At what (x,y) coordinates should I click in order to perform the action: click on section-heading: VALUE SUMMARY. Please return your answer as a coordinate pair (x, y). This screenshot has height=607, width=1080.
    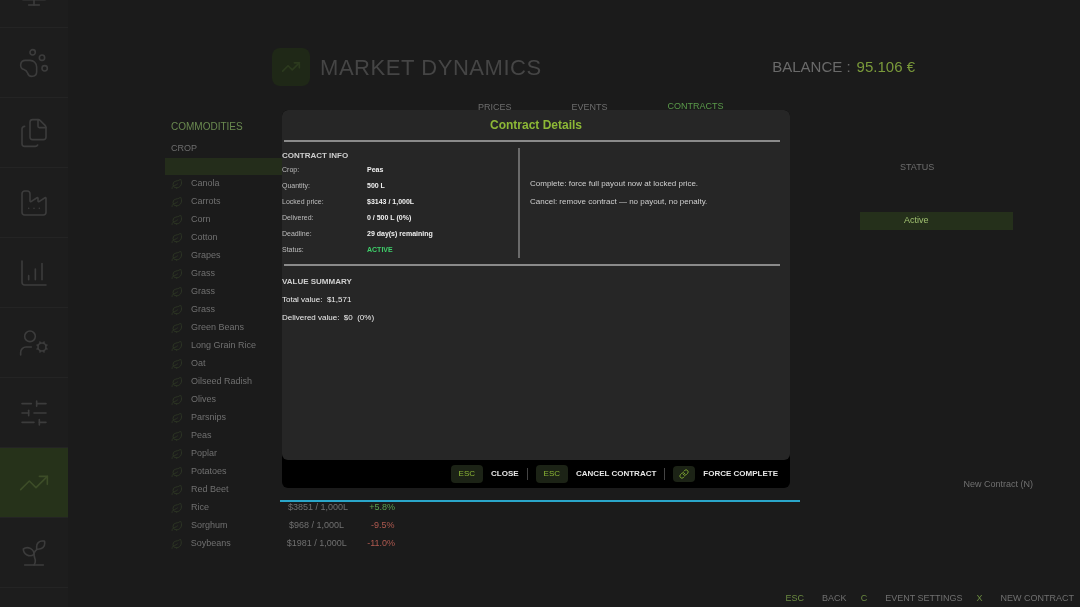
    Looking at the image, I should click on (317, 282).